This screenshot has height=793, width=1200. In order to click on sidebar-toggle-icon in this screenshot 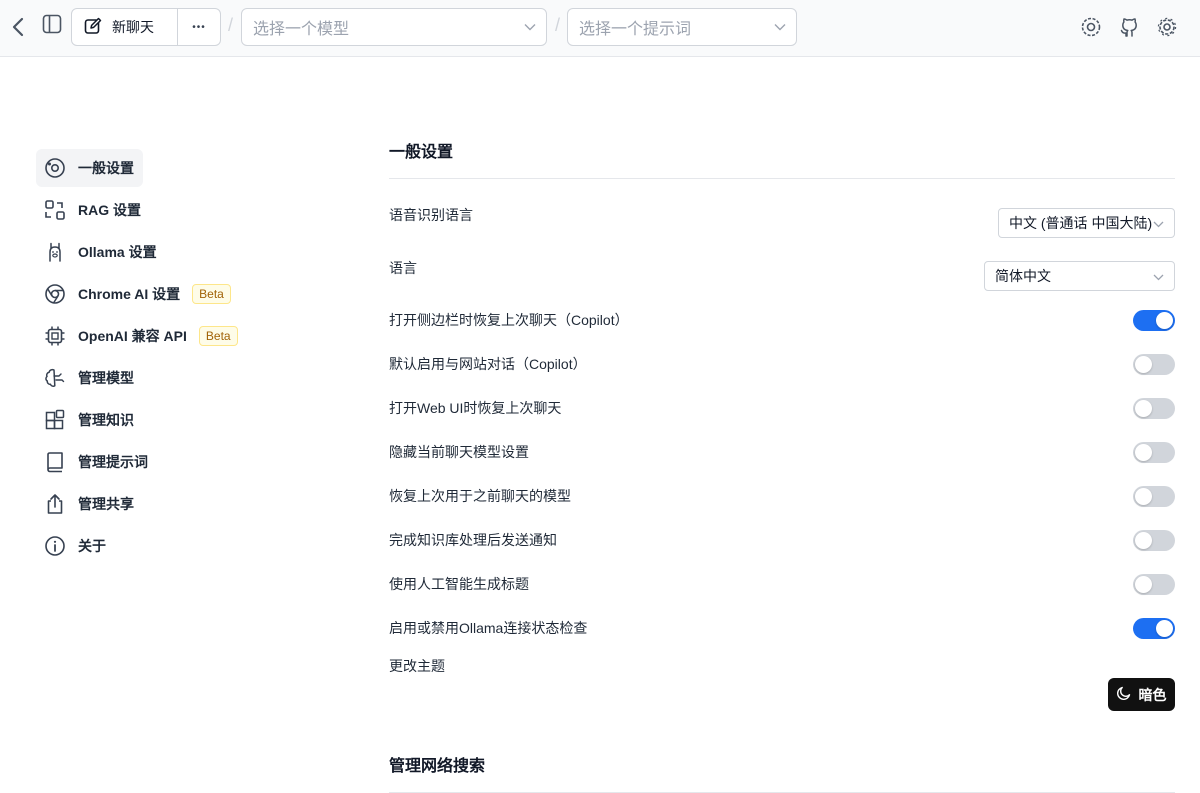, I will do `click(52, 24)`.